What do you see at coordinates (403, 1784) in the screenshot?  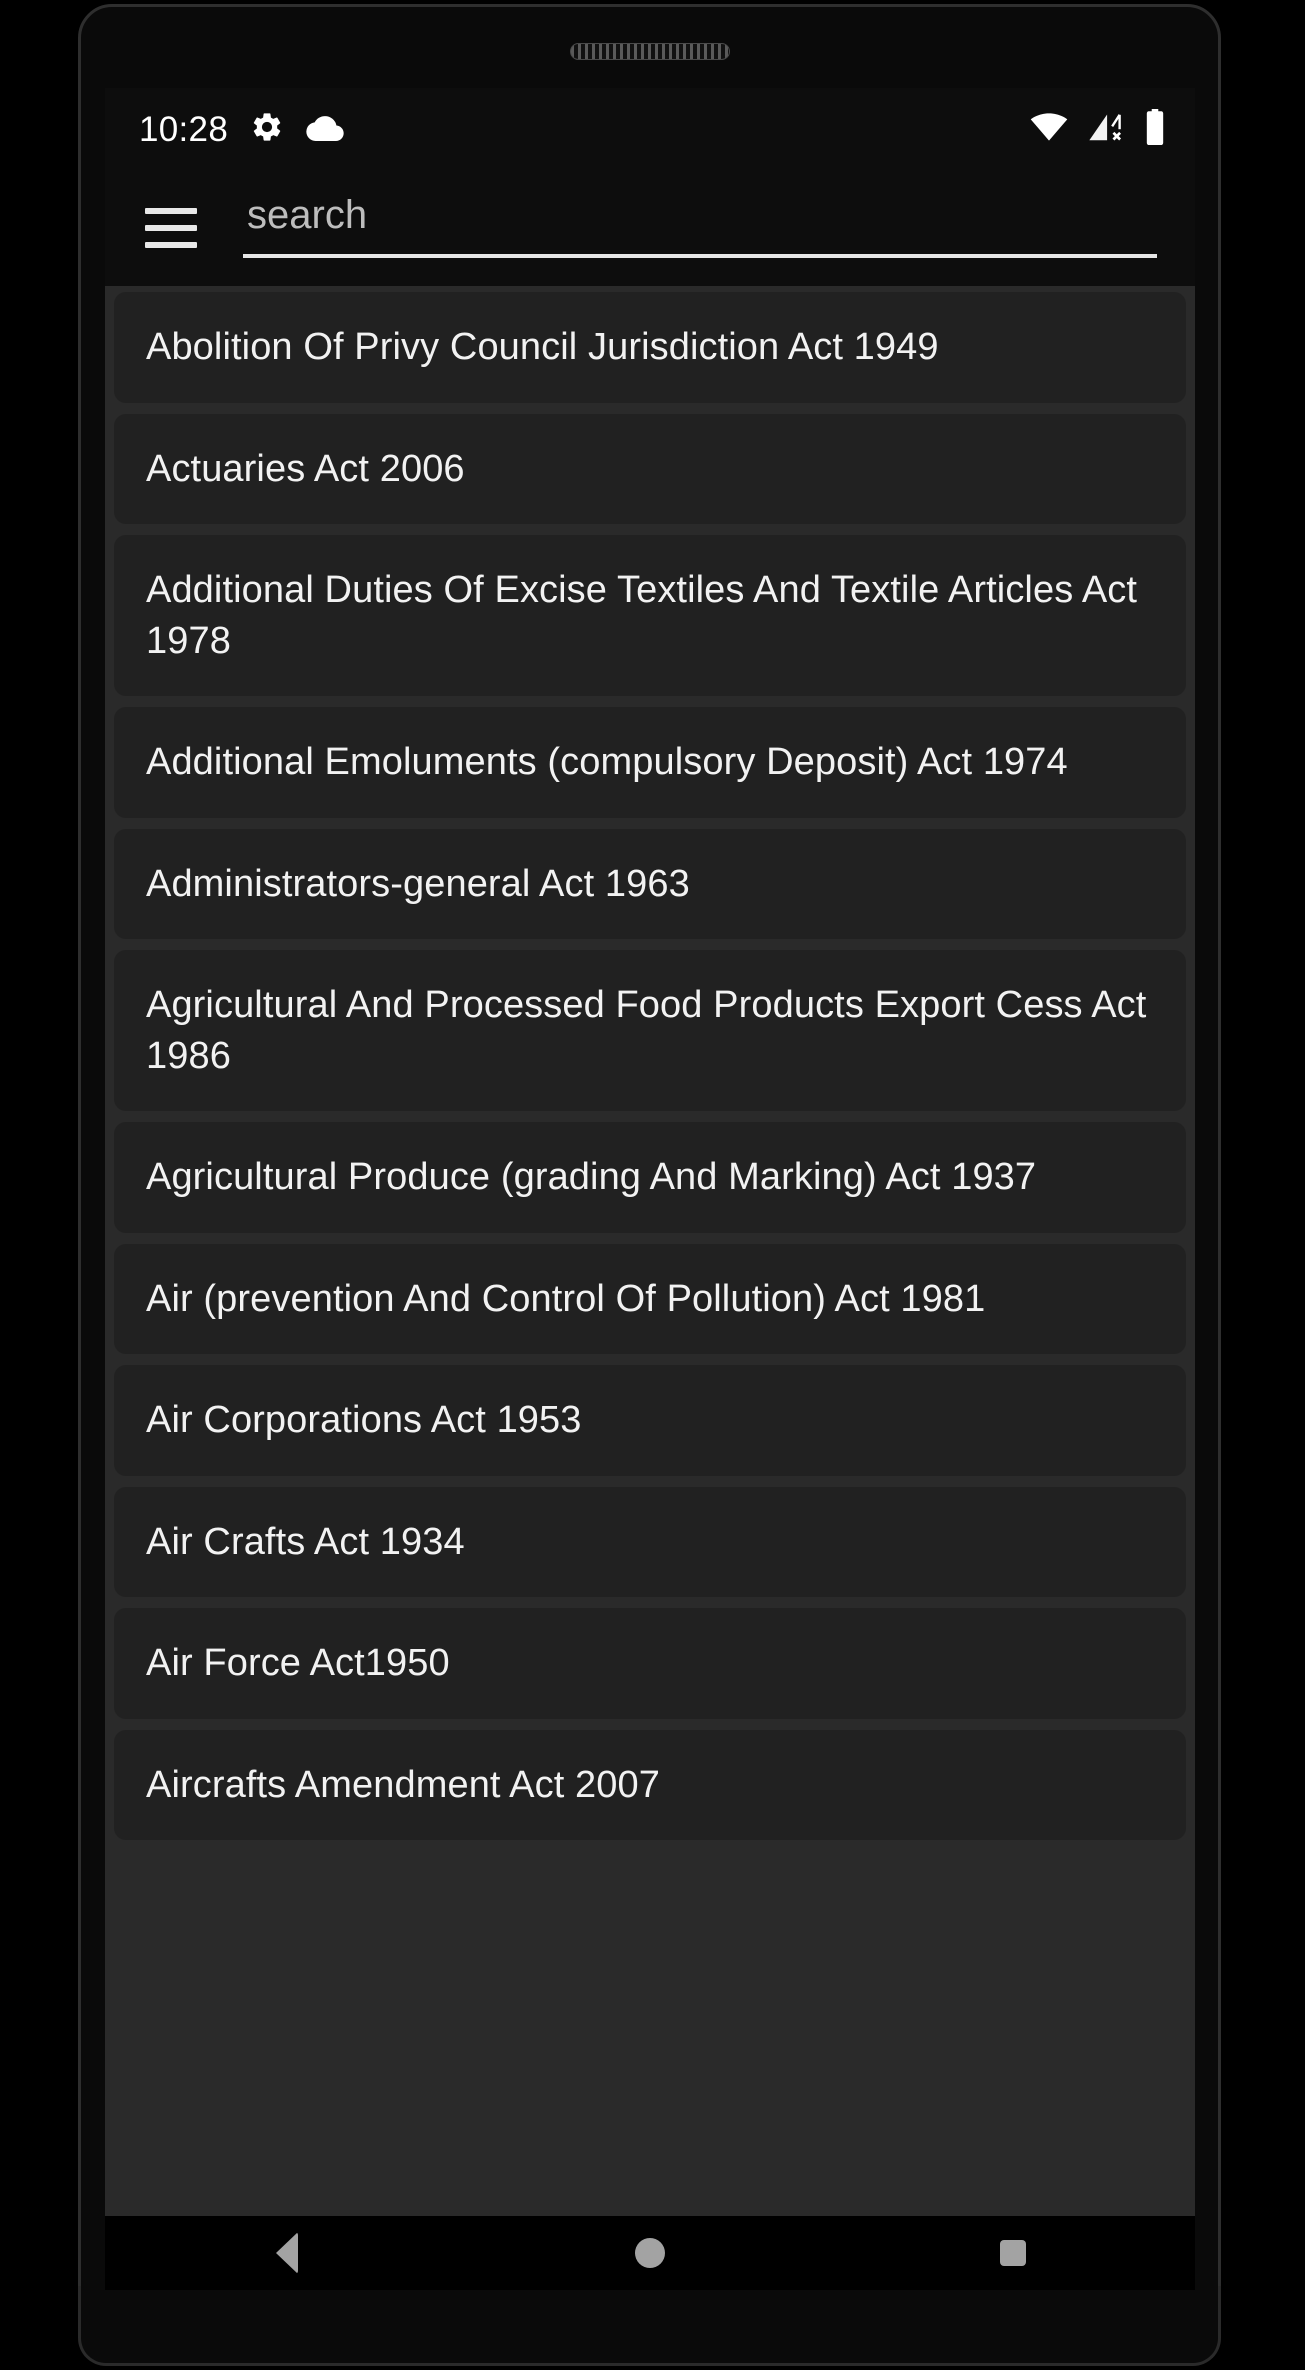 I see `list-item-label: Aircrafts Amendment Act 2007` at bounding box center [403, 1784].